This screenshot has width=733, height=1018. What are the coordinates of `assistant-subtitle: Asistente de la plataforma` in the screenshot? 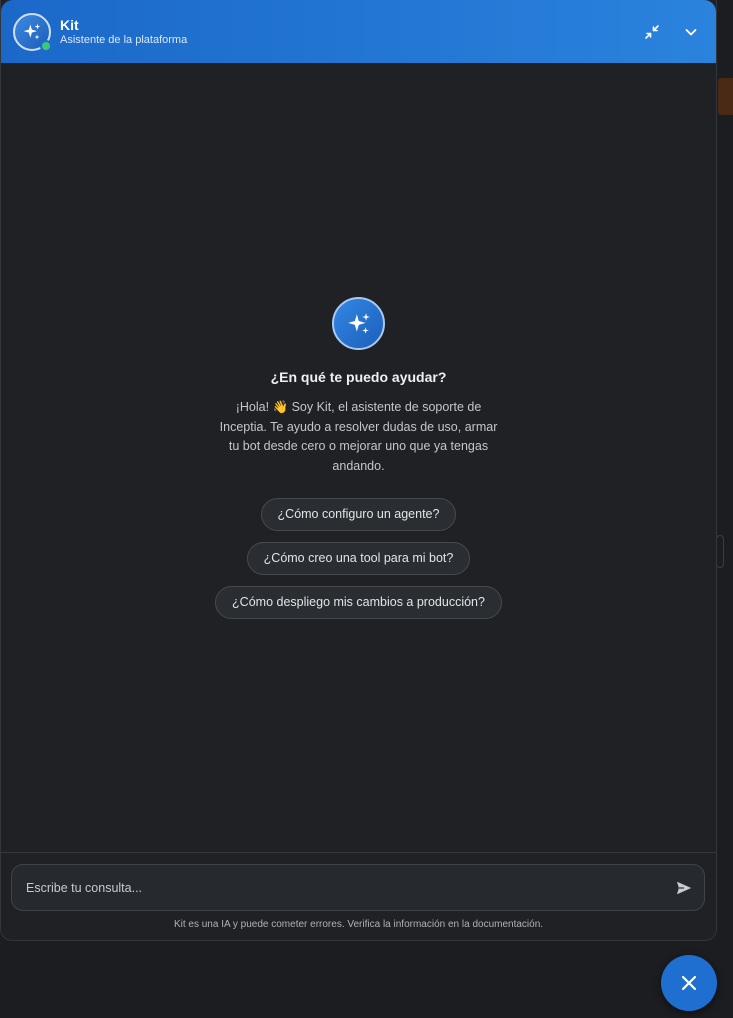 It's located at (124, 39).